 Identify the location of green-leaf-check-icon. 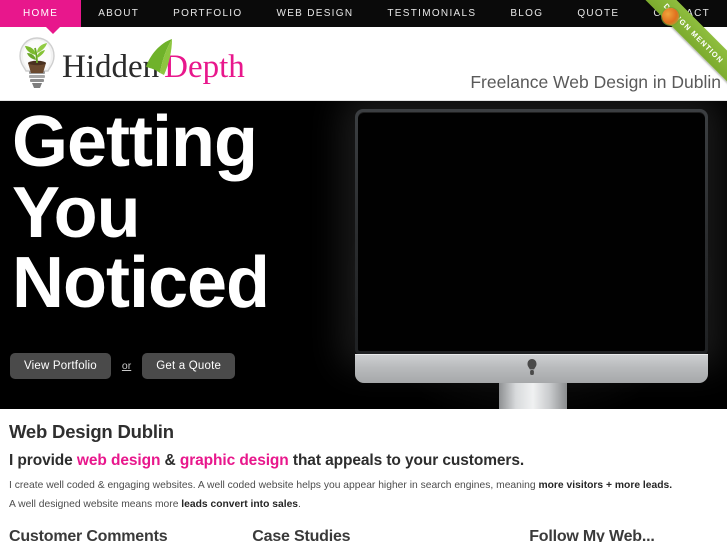
(166, 57).